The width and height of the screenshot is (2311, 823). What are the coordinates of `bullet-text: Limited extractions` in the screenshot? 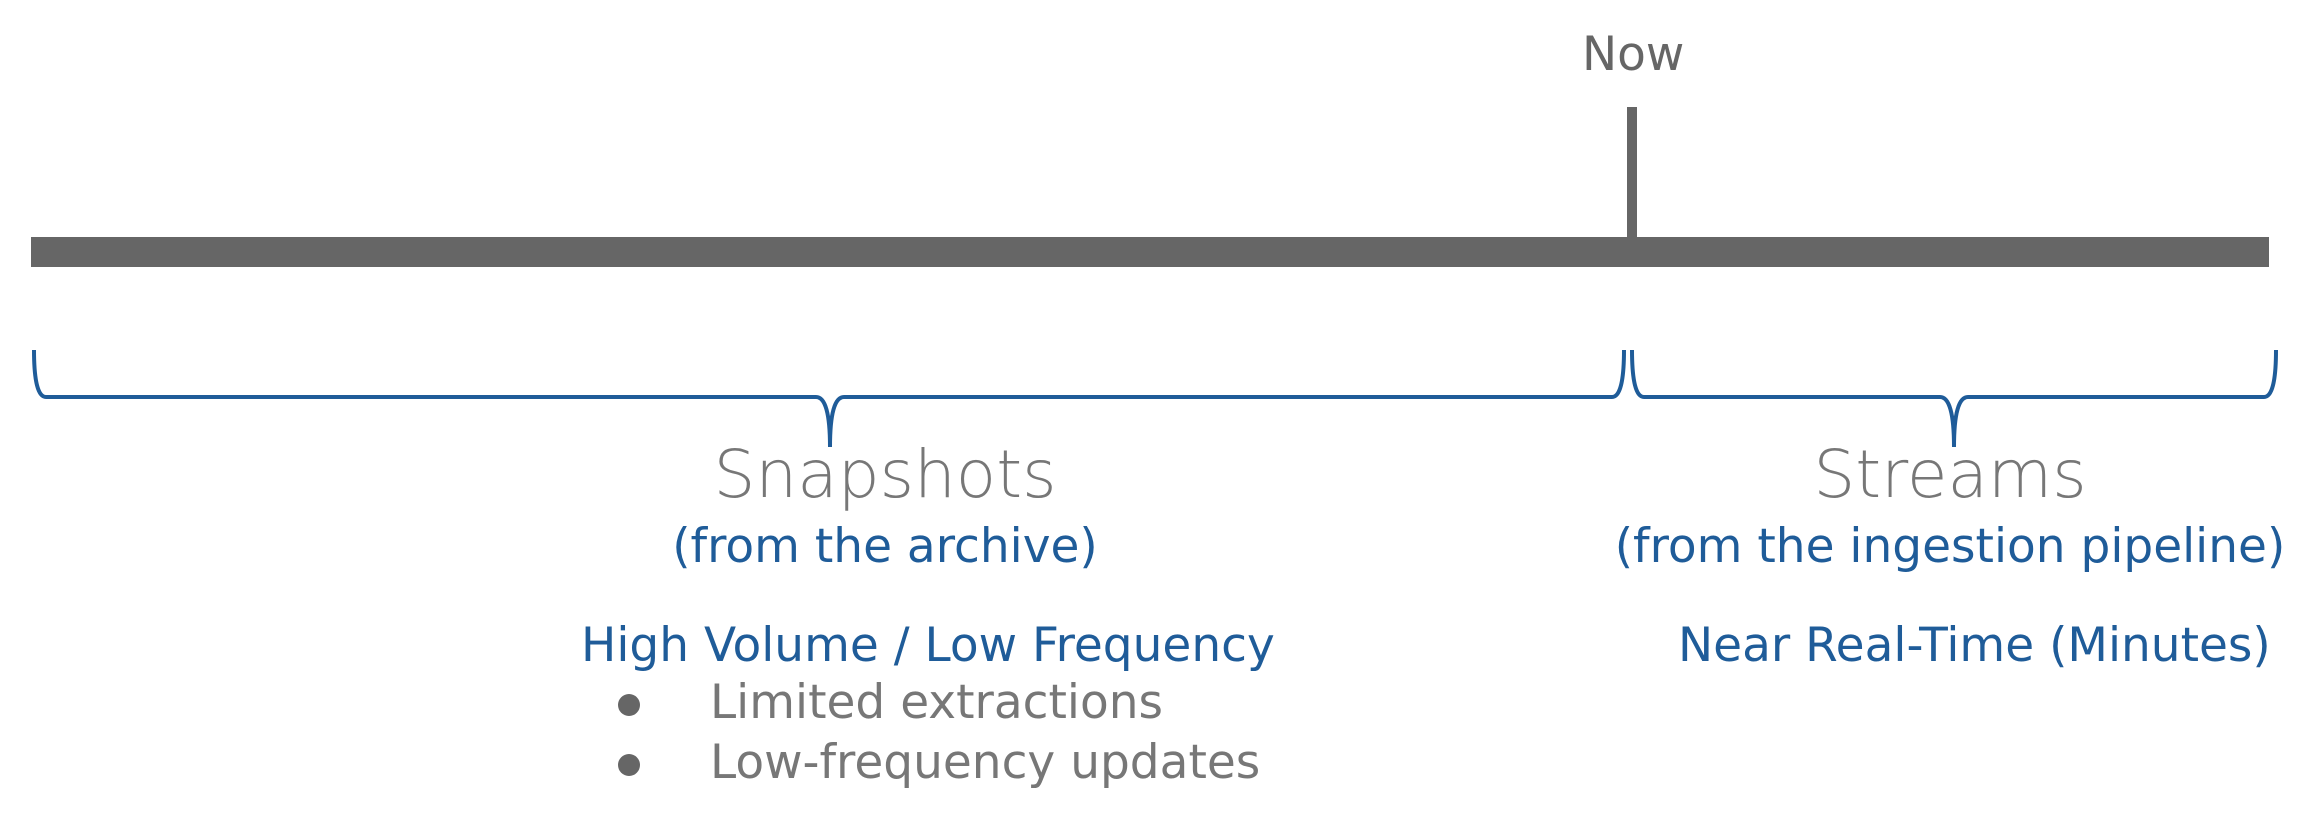 It's located at (937, 702).